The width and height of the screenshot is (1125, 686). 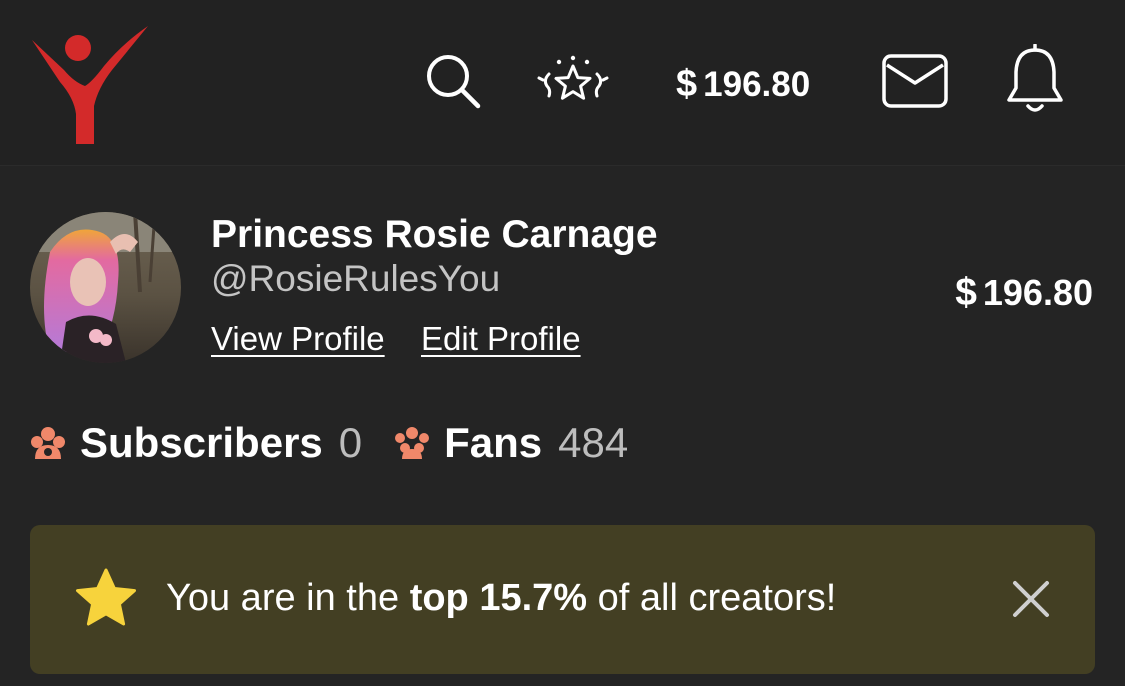 What do you see at coordinates (501, 339) in the screenshot?
I see `edit-profile-link: Edit Profile` at bounding box center [501, 339].